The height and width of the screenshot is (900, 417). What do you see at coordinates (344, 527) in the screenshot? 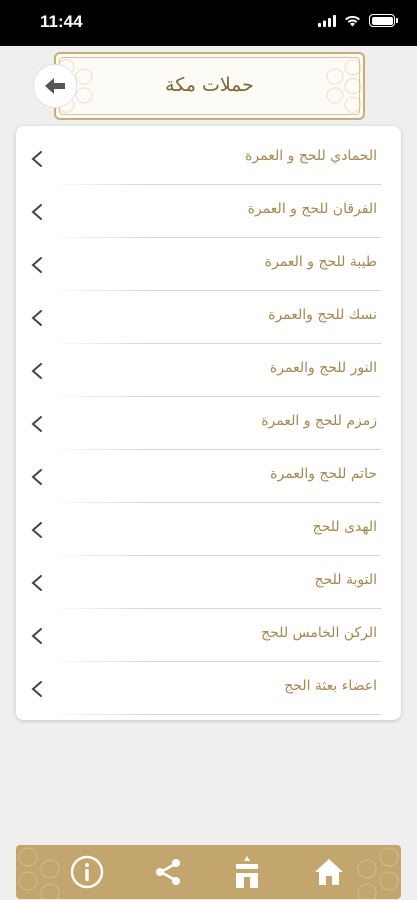
I see `list-item-label: الهدى للحج` at bounding box center [344, 527].